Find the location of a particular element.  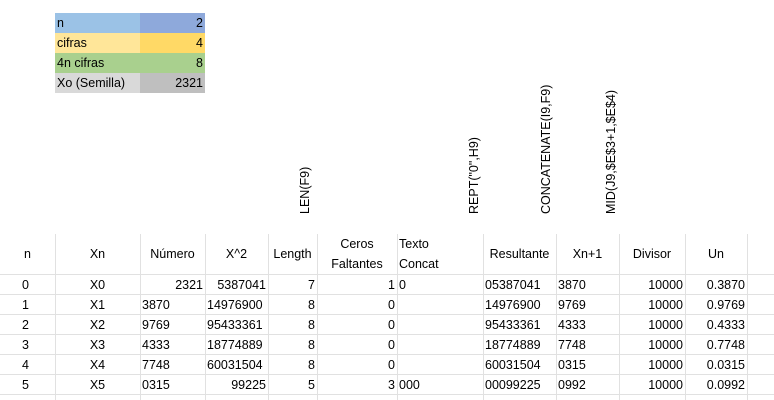

cell-xn: X2 is located at coordinates (97, 325).